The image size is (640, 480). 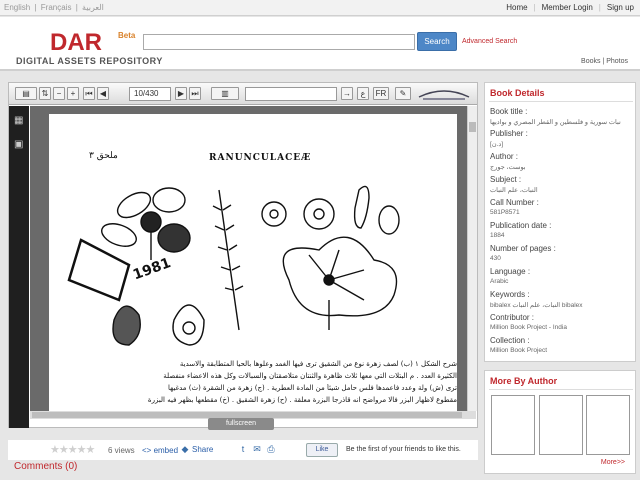 I want to click on detail-label: Language :, so click(x=510, y=271).